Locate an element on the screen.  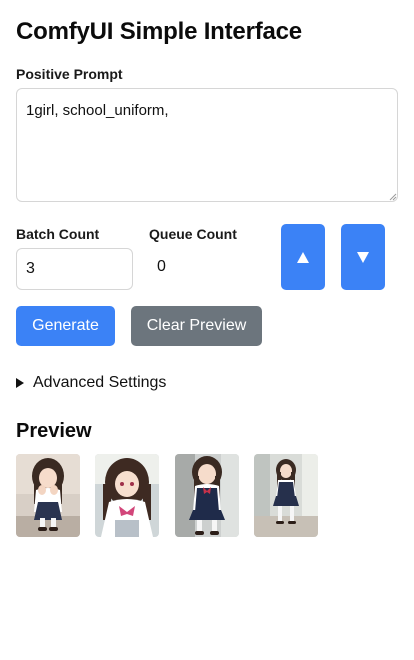
triangle-up-icon is located at coordinates (303, 257).